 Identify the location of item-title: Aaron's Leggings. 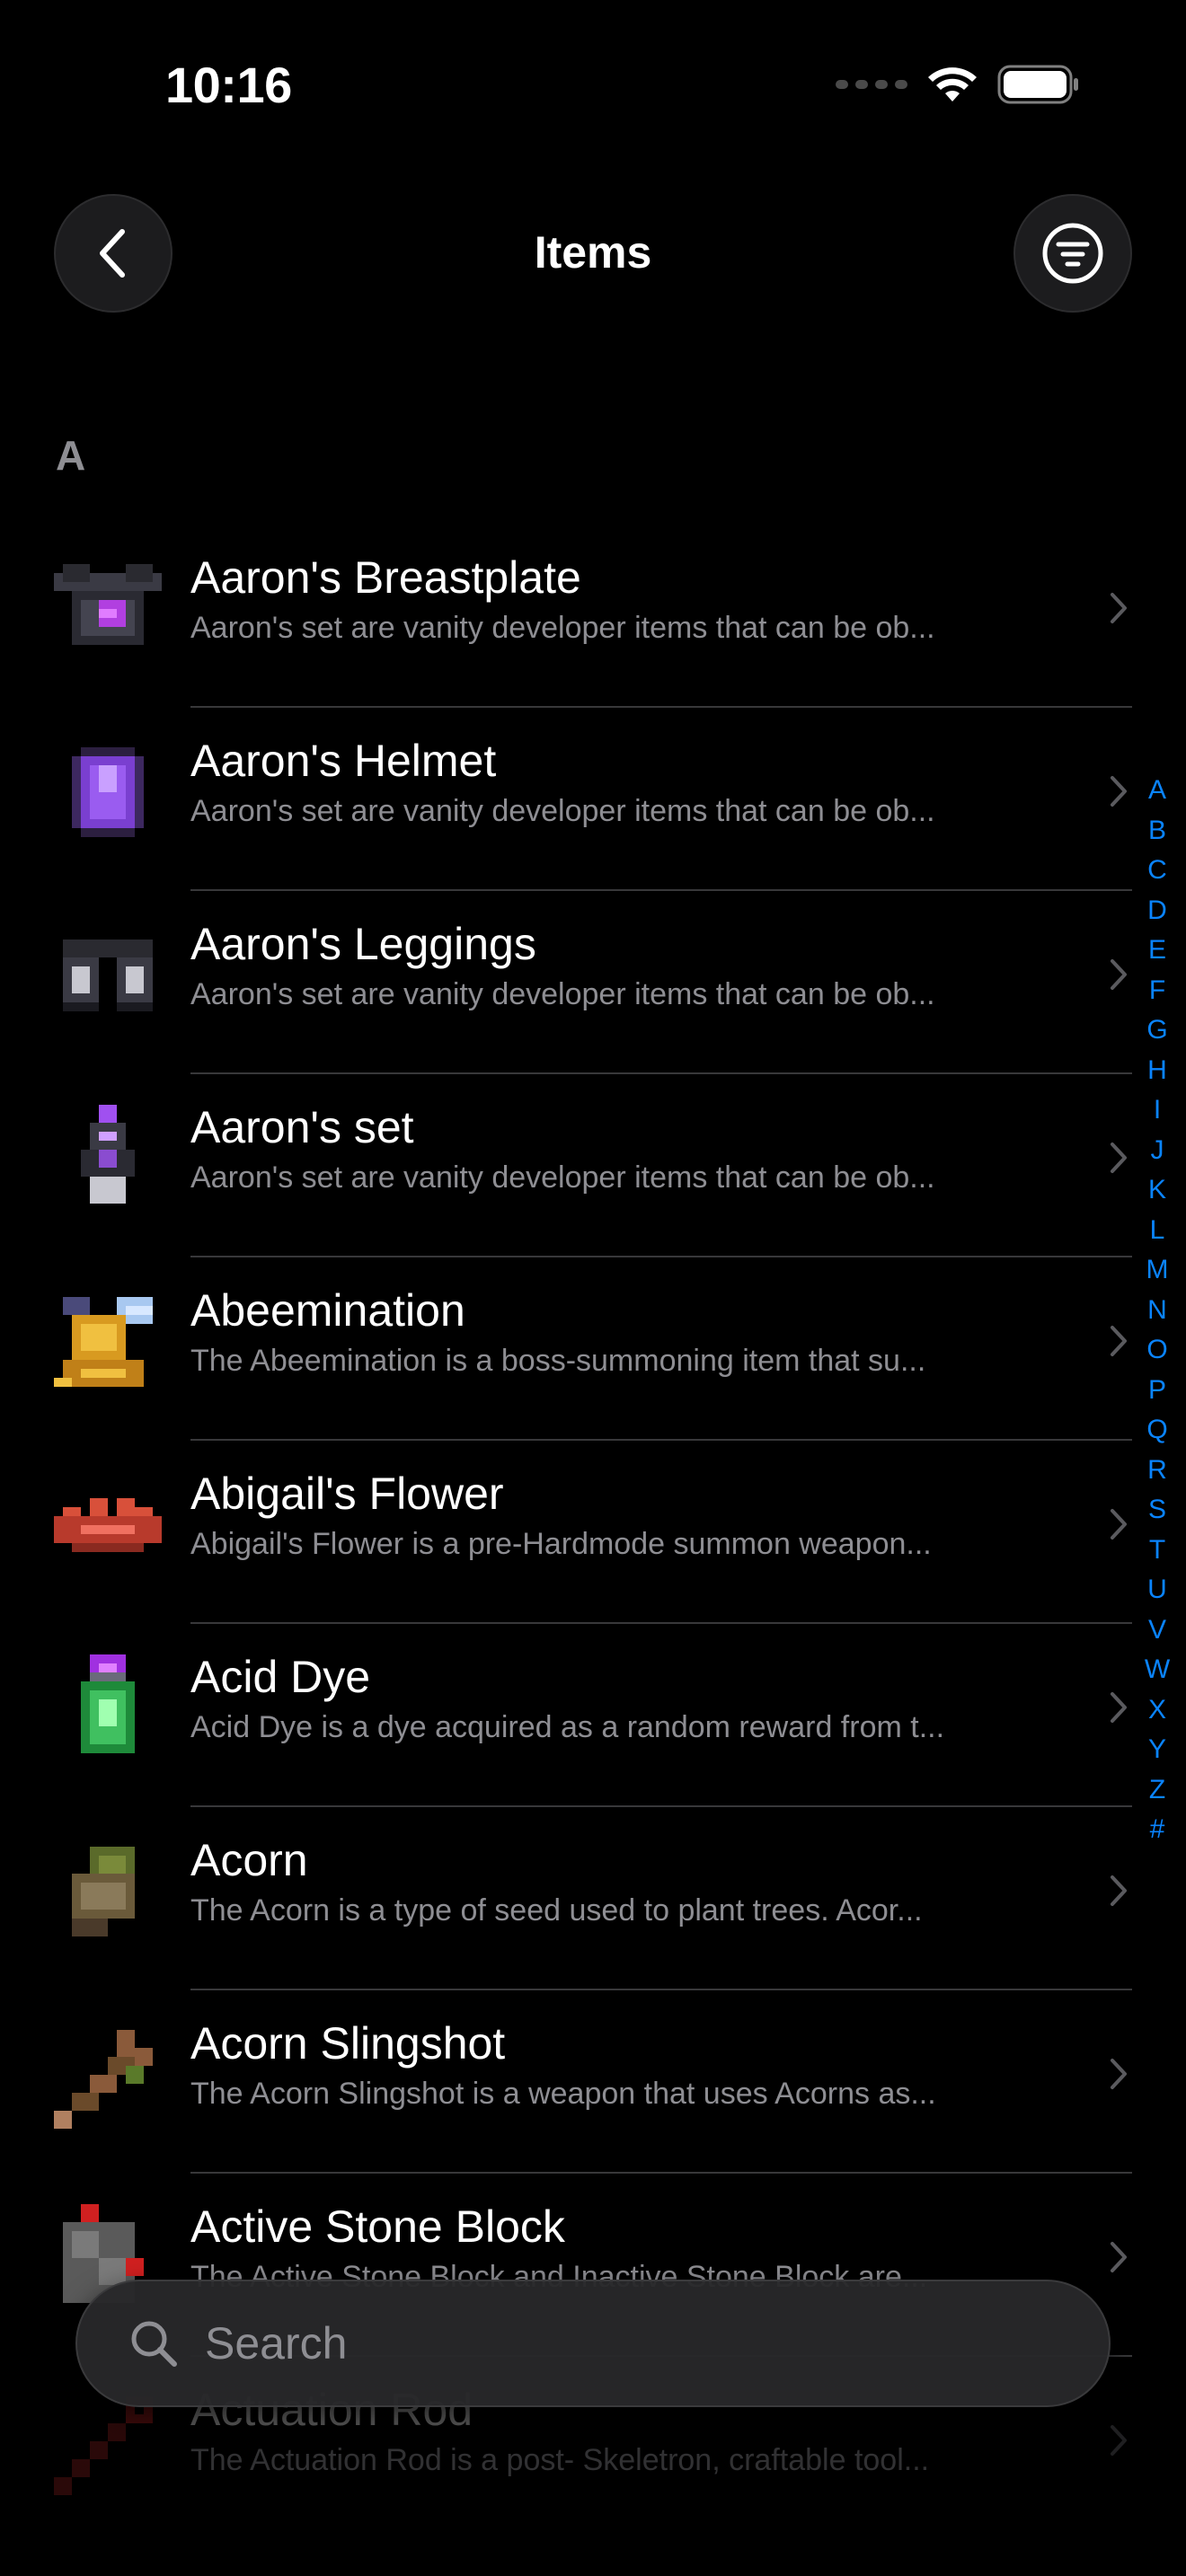
(363, 944).